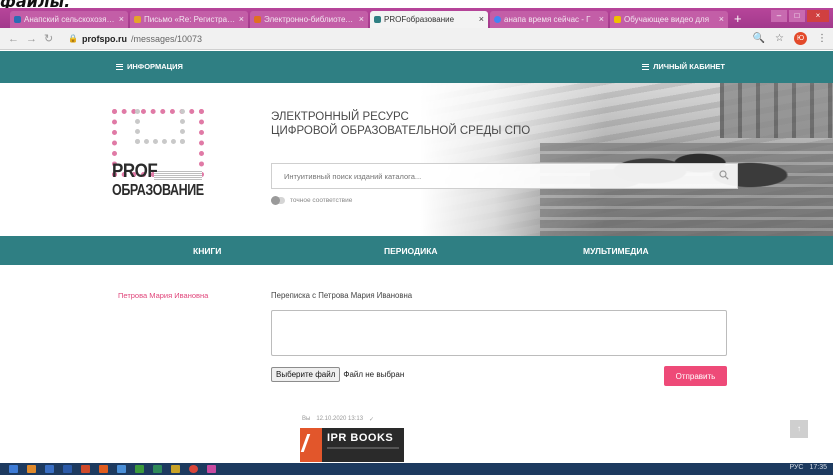 The height and width of the screenshot is (475, 833). I want to click on conversation-contact: Петрова Мария Ивановна, so click(163, 295).